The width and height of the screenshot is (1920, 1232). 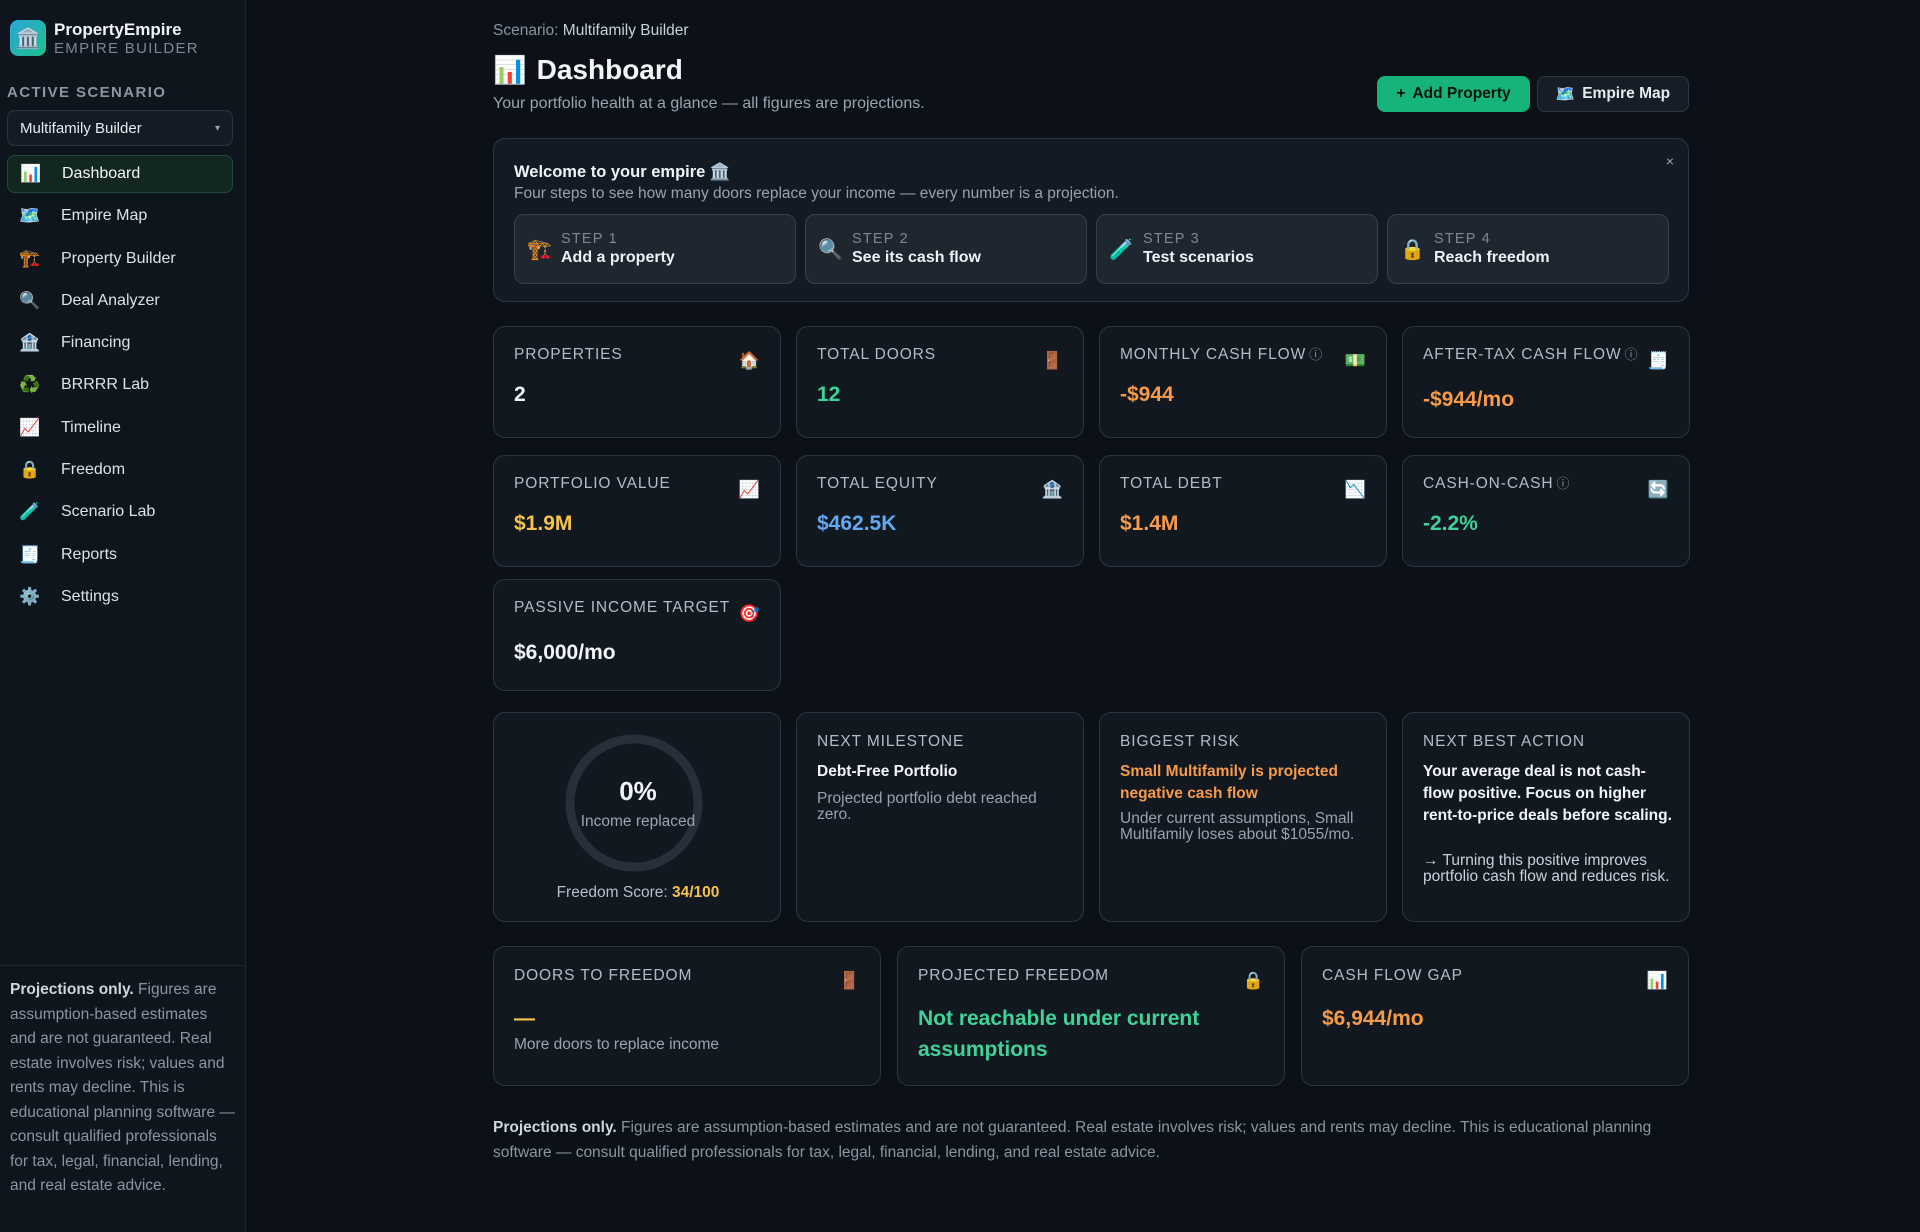 I want to click on step-number: STEP 1, so click(x=589, y=239).